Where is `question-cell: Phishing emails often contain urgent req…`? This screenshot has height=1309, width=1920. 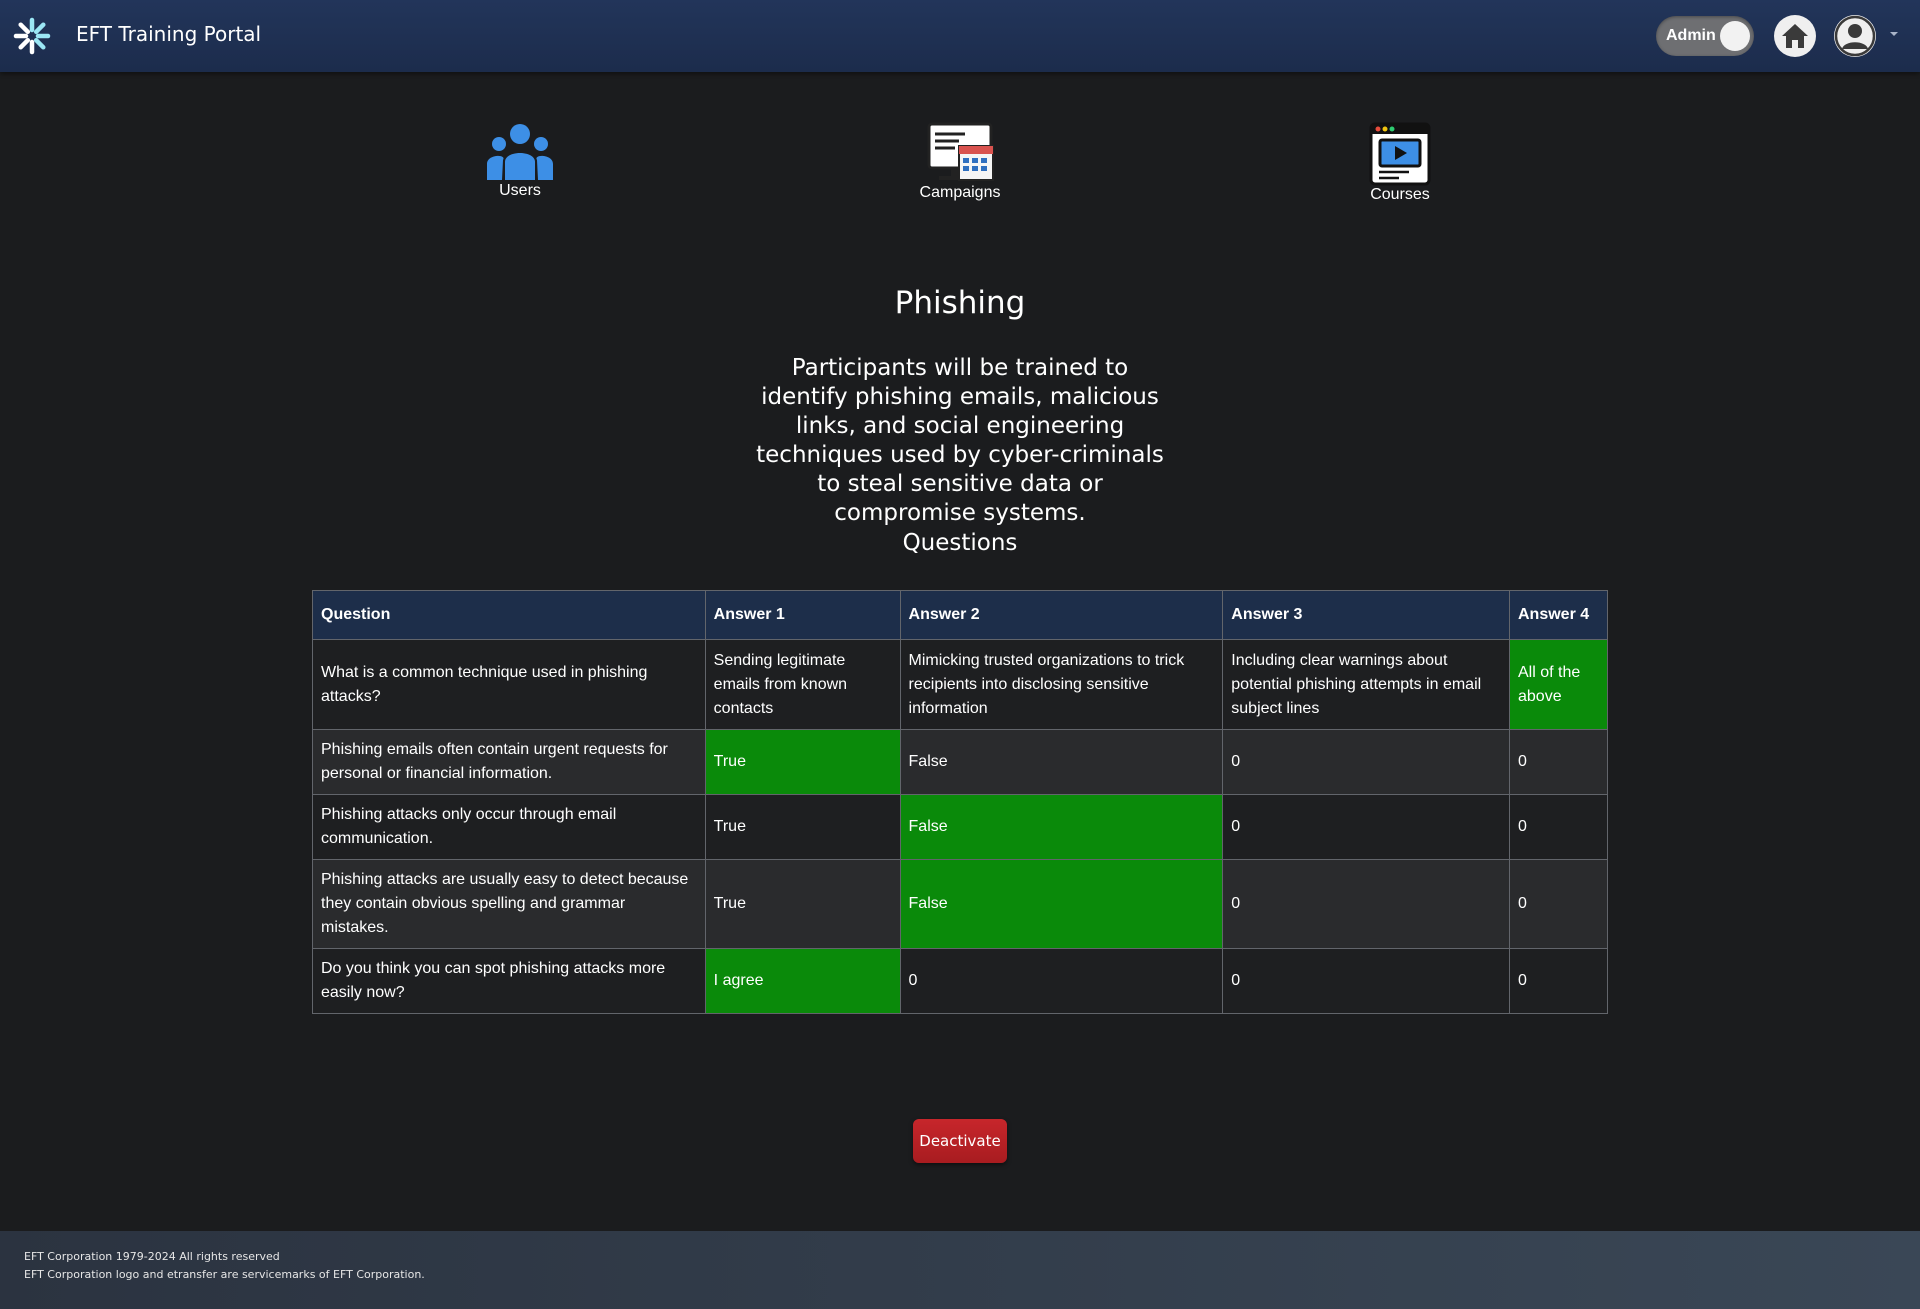 question-cell: Phishing emails often contain urgent req… is located at coordinates (509, 762).